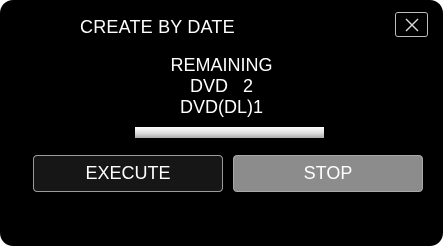  Describe the element at coordinates (328, 173) in the screenshot. I see `stop-button: STOP` at that location.